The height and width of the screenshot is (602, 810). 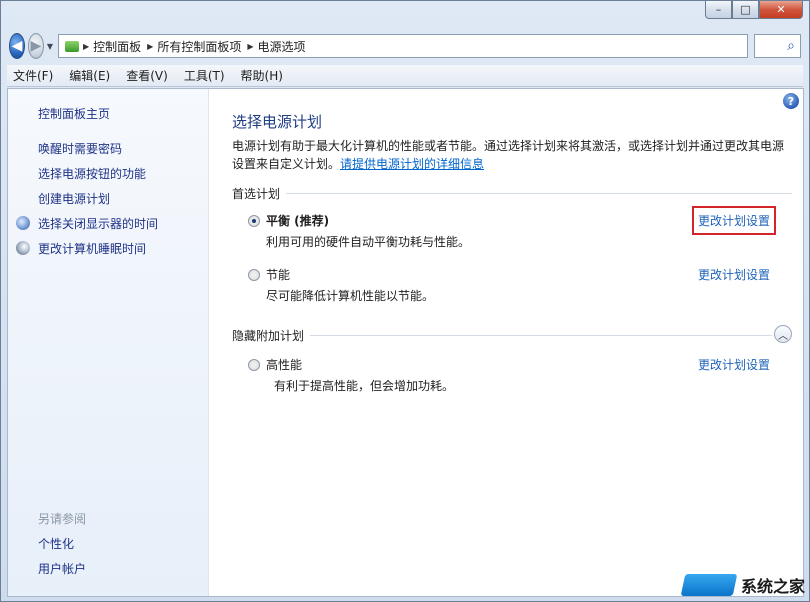 What do you see at coordinates (92, 173) in the screenshot?
I see `sidebar-item-power-buttons: 选择电源按钮的功能` at bounding box center [92, 173].